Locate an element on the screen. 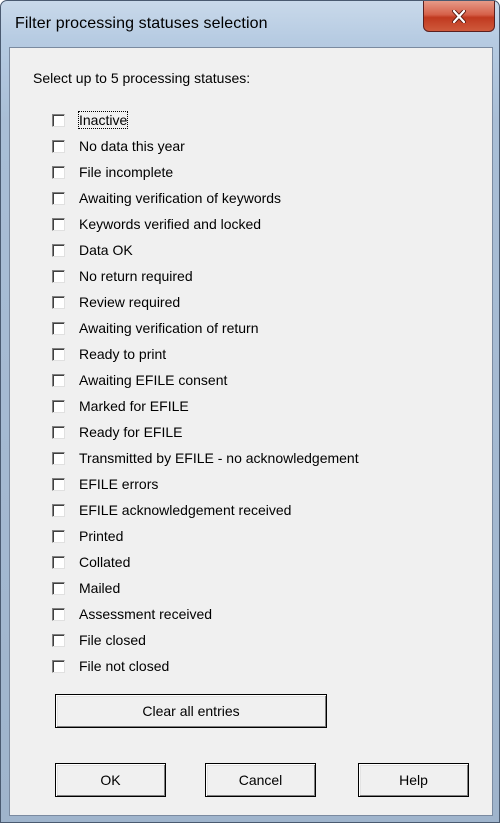 This screenshot has height=823, width=500. title-bar: Filter processing statuses selection is located at coordinates (250, 23).